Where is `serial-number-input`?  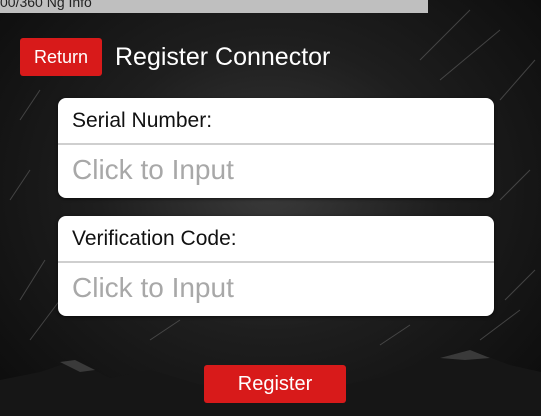 serial-number-input is located at coordinates (276, 170).